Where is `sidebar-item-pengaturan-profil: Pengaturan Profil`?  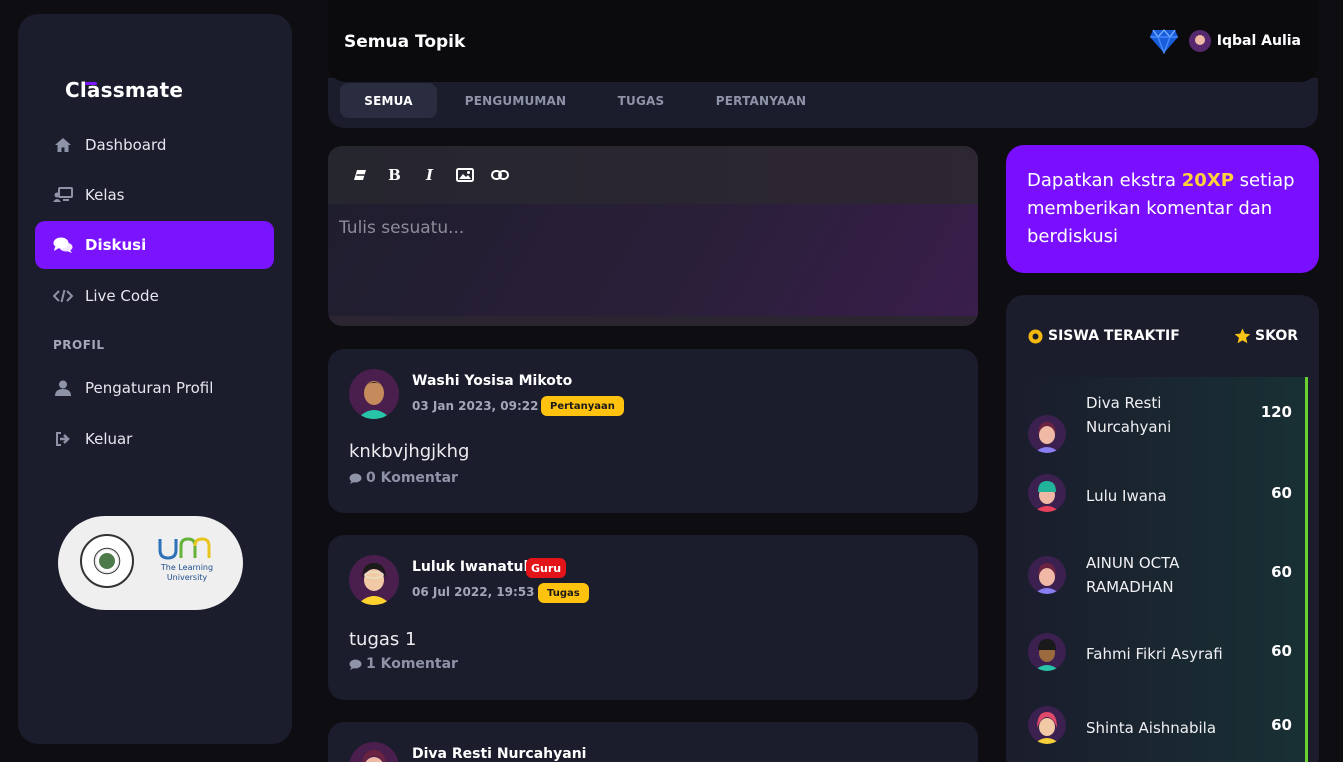
sidebar-item-pengaturan-profil: Pengaturan Profil is located at coordinates (154, 388).